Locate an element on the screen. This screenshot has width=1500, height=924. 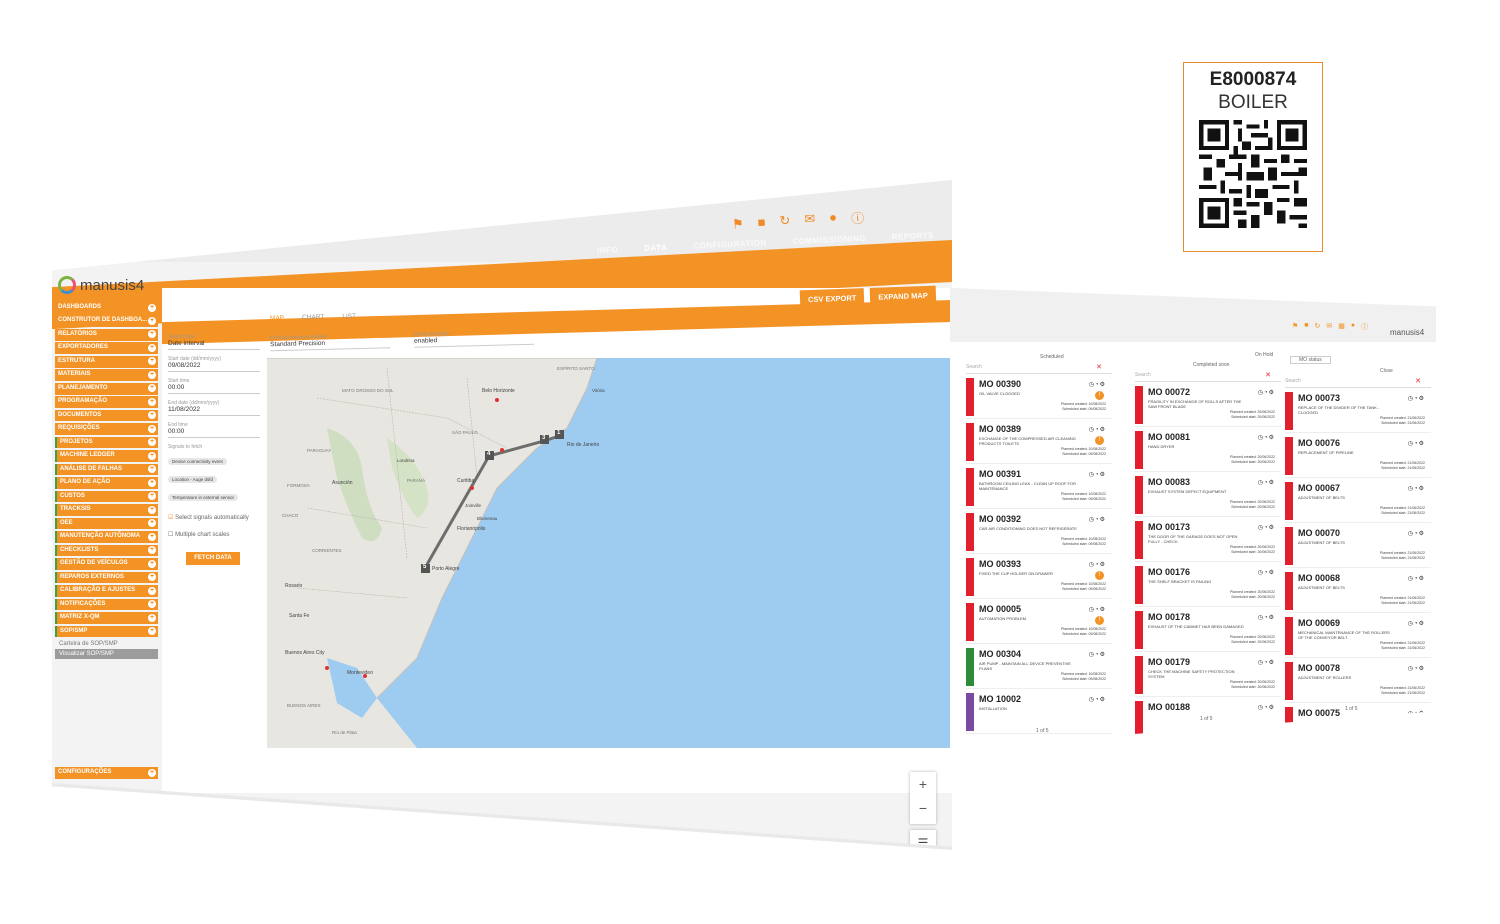
search-type-select: Date interval is located at coordinates (214, 345).